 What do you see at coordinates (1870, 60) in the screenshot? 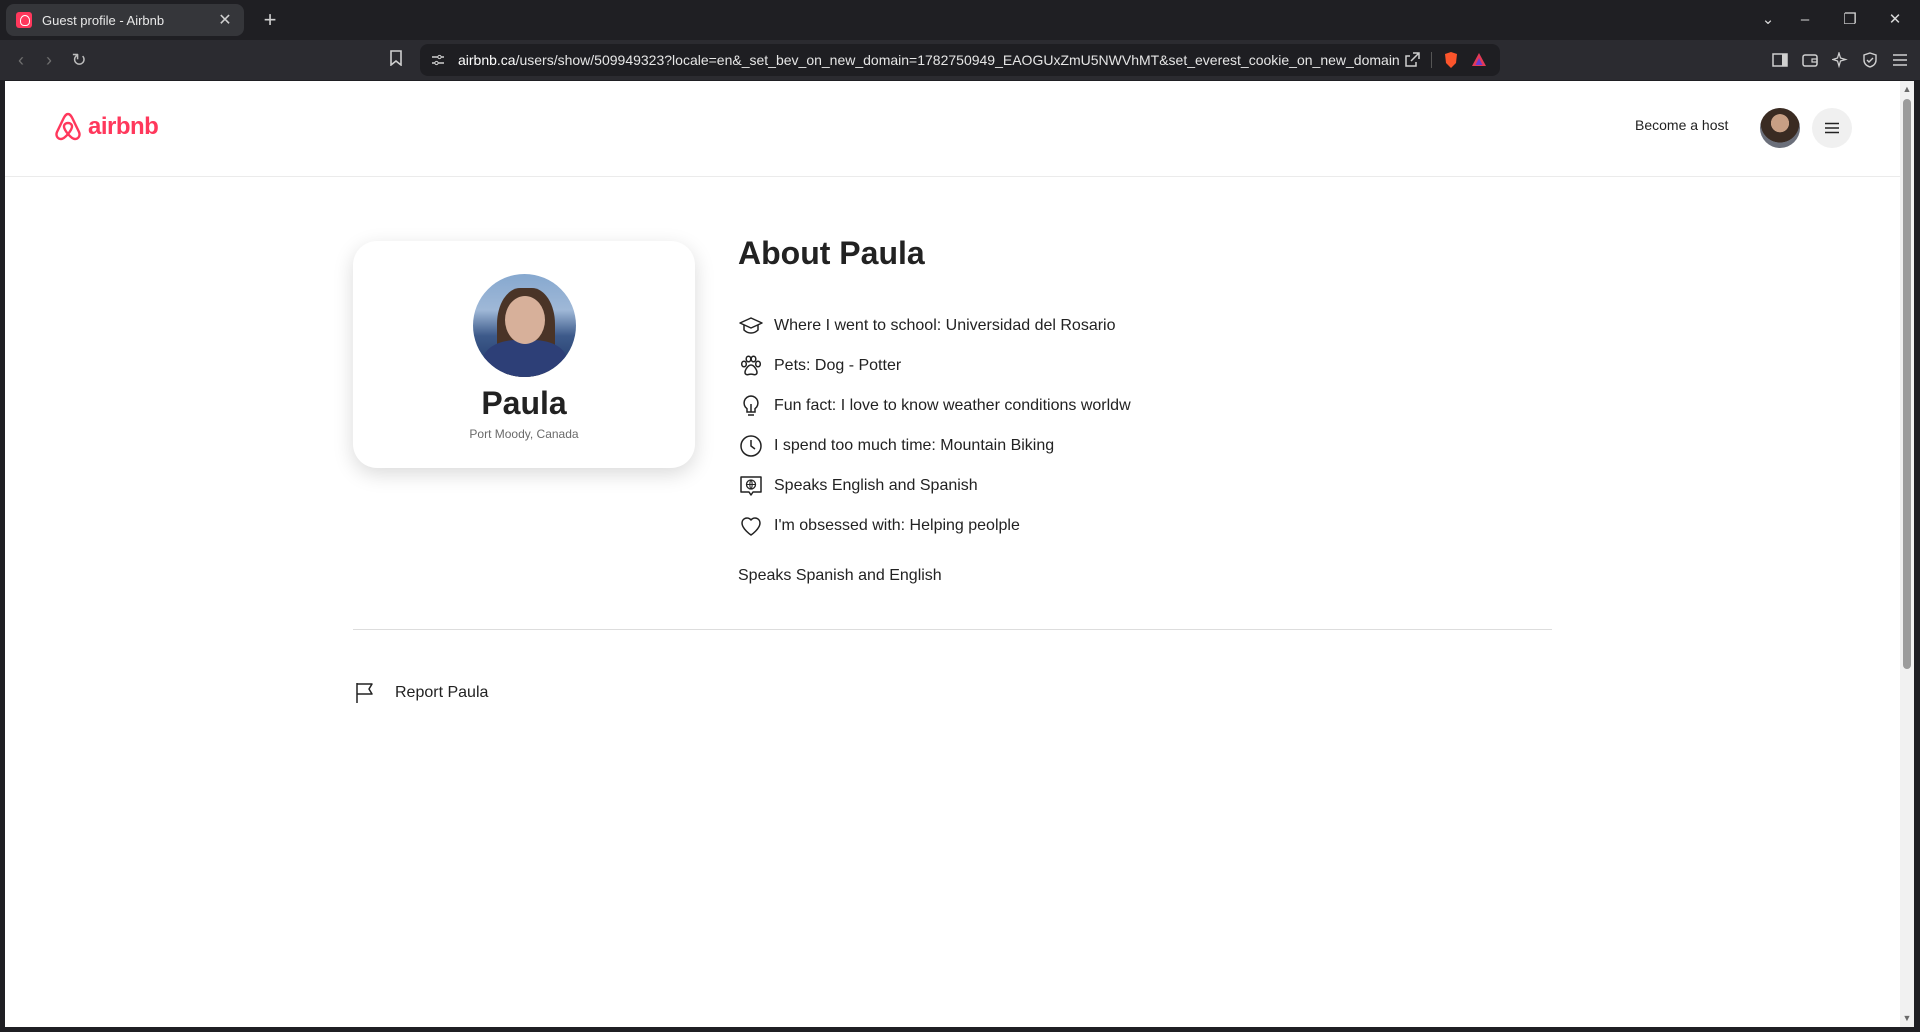
I see `vpn-shield-icon` at bounding box center [1870, 60].